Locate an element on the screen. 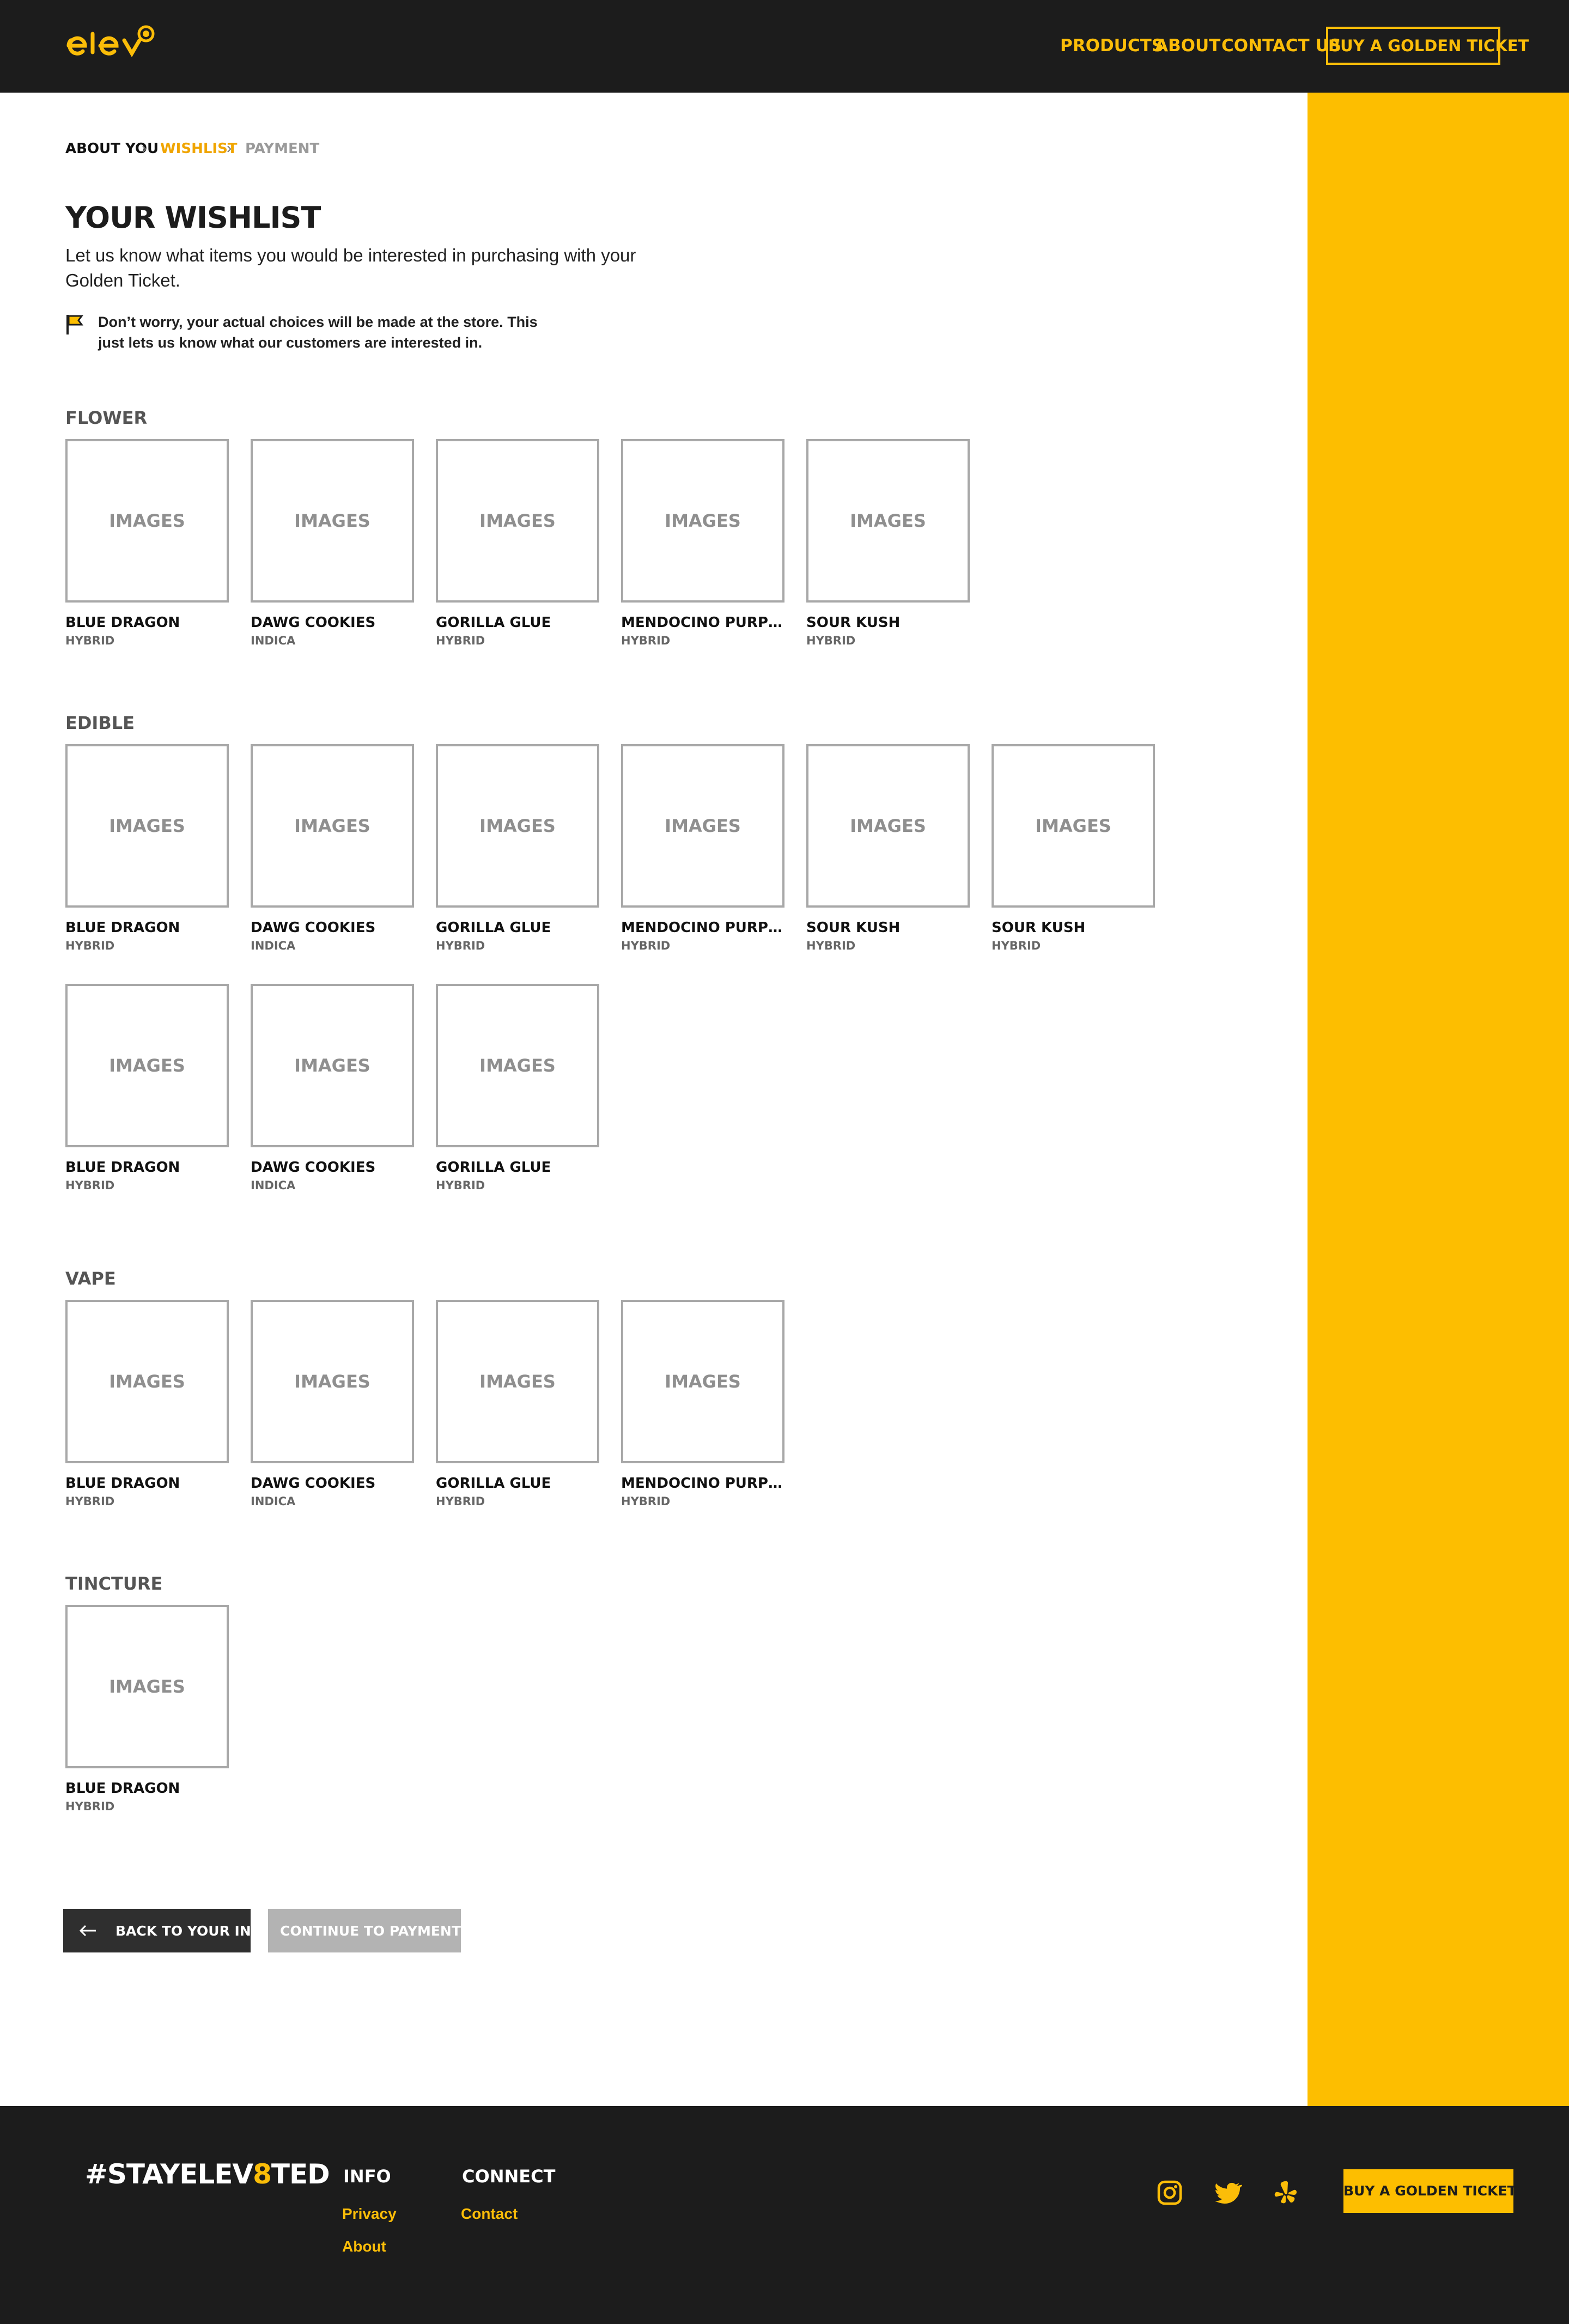 This screenshot has height=2324, width=1569. back-to-info-button: BACK TO YOUR INFO is located at coordinates (167, 1931).